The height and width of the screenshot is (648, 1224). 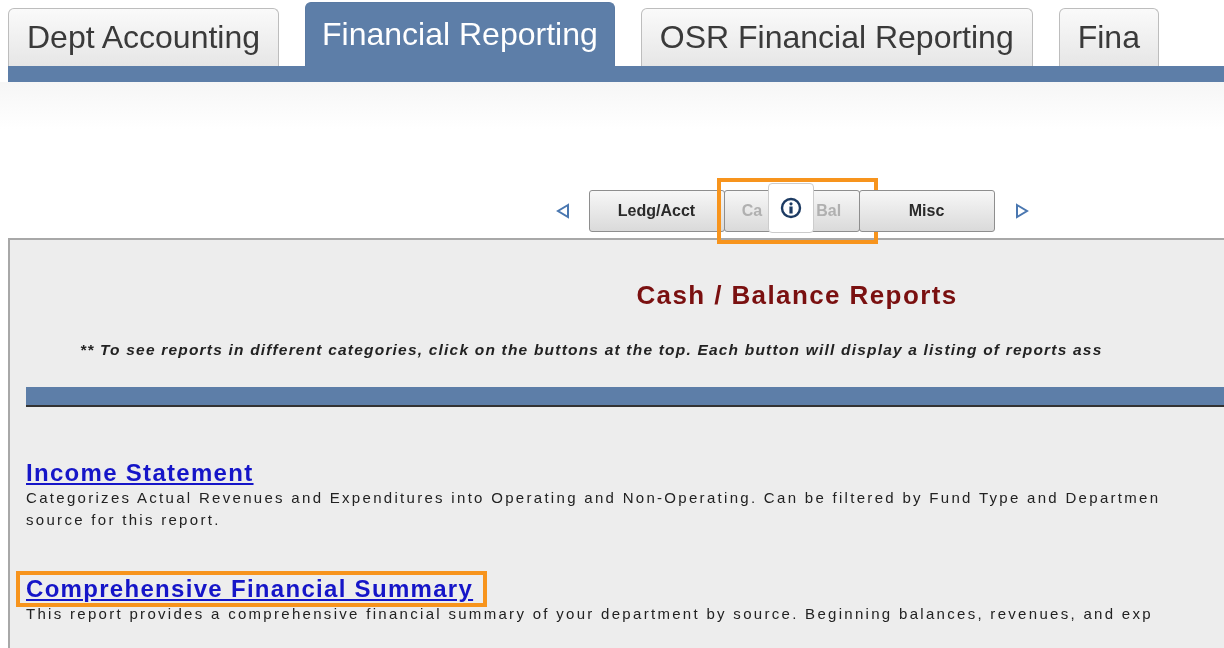 I want to click on tab: OSR Financial Reporting, so click(x=836, y=37).